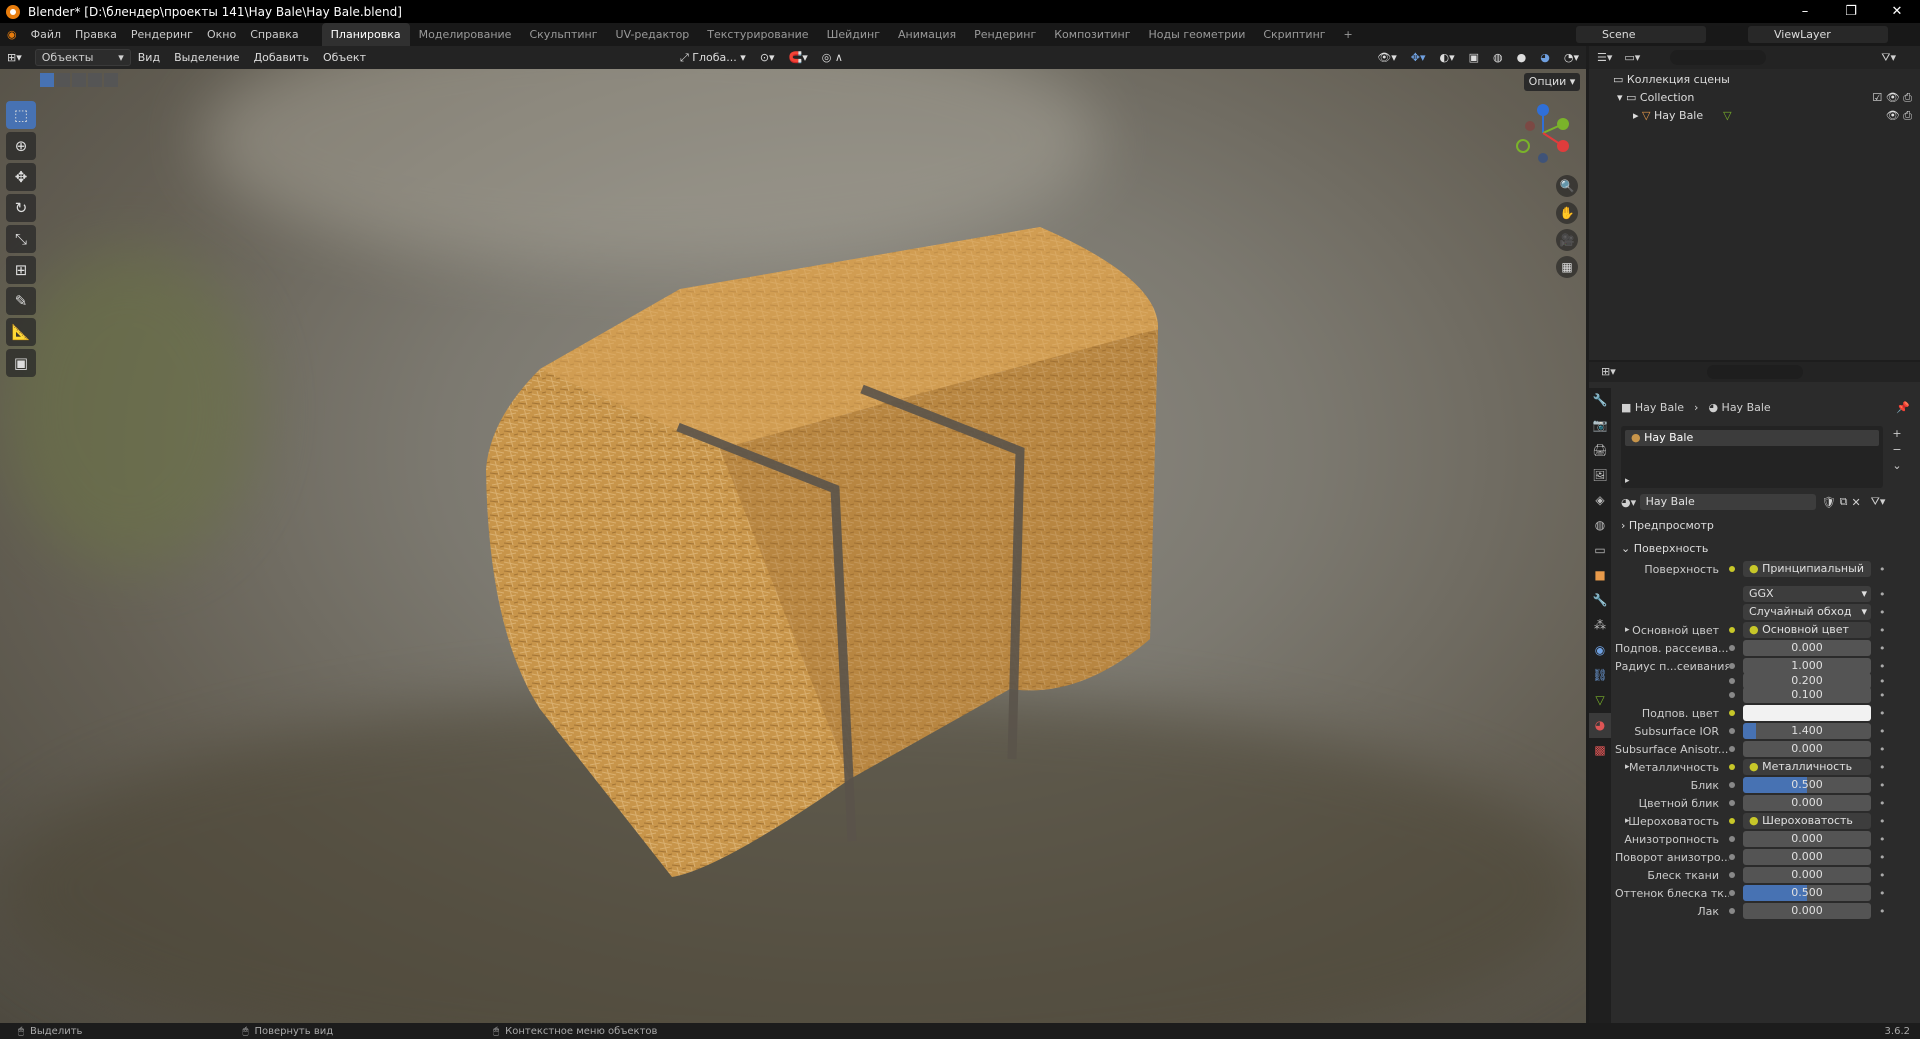  What do you see at coordinates (1447, 57) in the screenshot?
I see `overlay-icon: ◐▾` at bounding box center [1447, 57].